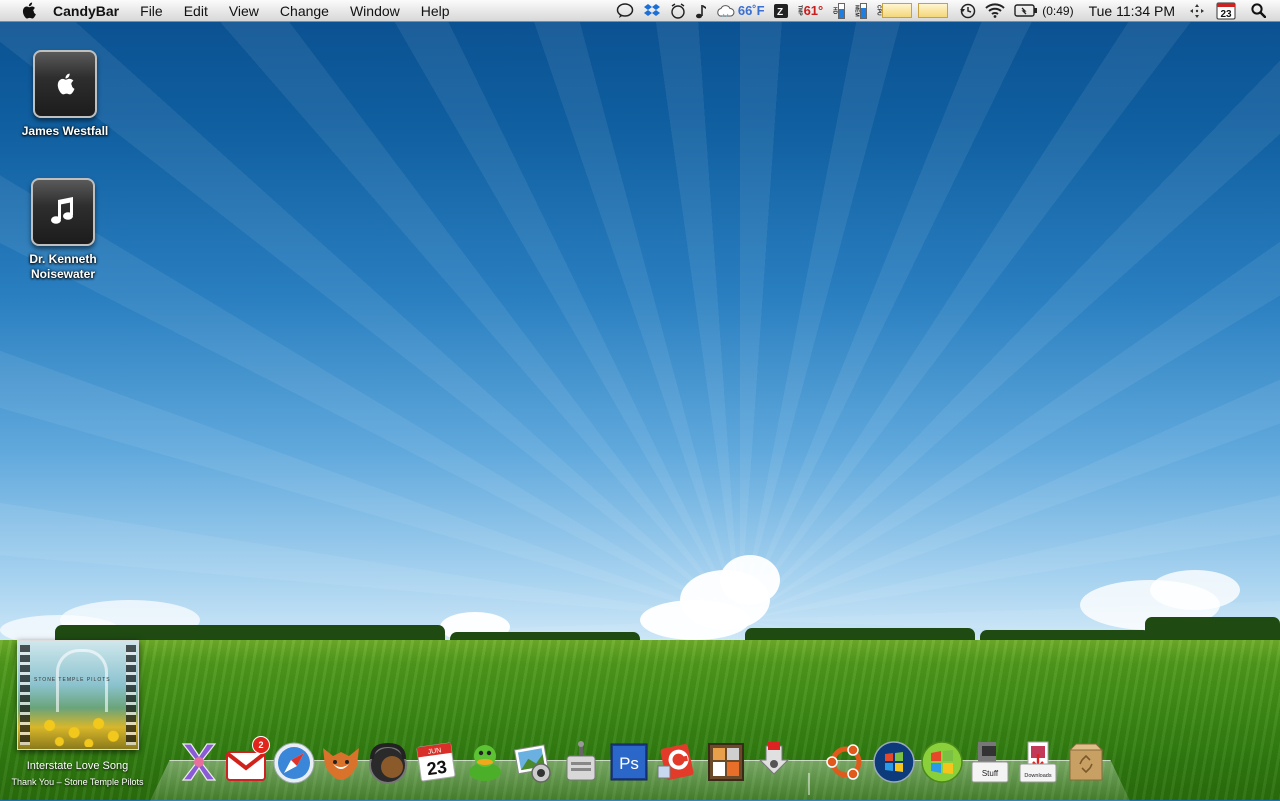 The image size is (1280, 801). What do you see at coordinates (1132, 11) in the screenshot?
I see `menu-clock: Tue 11:34 PM` at bounding box center [1132, 11].